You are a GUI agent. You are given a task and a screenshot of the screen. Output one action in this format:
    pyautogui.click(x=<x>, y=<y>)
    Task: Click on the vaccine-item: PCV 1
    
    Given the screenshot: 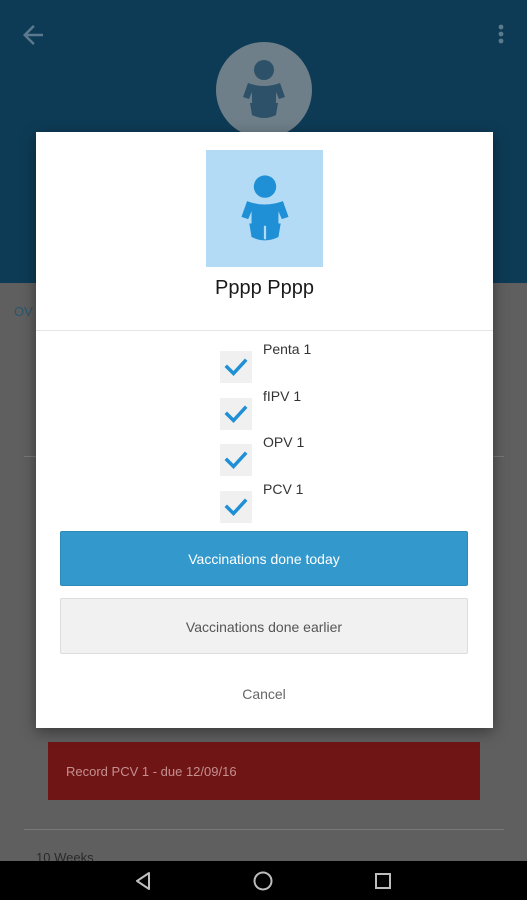 What is the action you would take?
    pyautogui.click(x=320, y=502)
    